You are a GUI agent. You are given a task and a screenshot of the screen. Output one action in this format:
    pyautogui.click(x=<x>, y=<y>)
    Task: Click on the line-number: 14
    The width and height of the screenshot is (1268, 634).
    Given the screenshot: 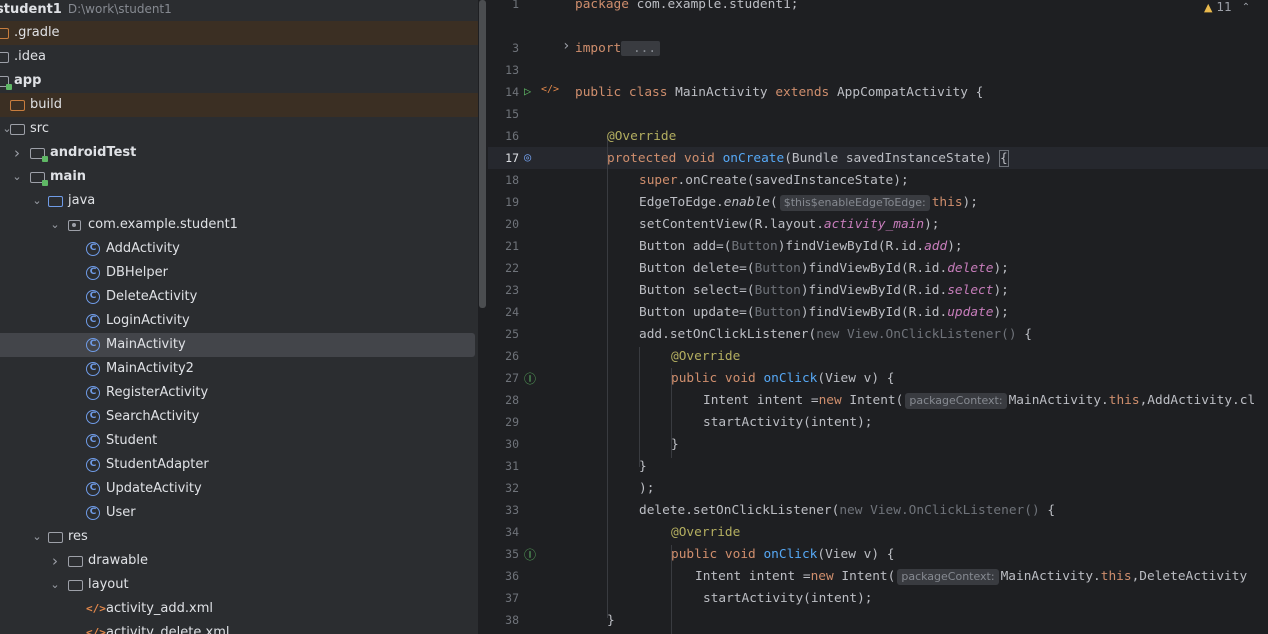 What is the action you would take?
    pyautogui.click(x=503, y=92)
    